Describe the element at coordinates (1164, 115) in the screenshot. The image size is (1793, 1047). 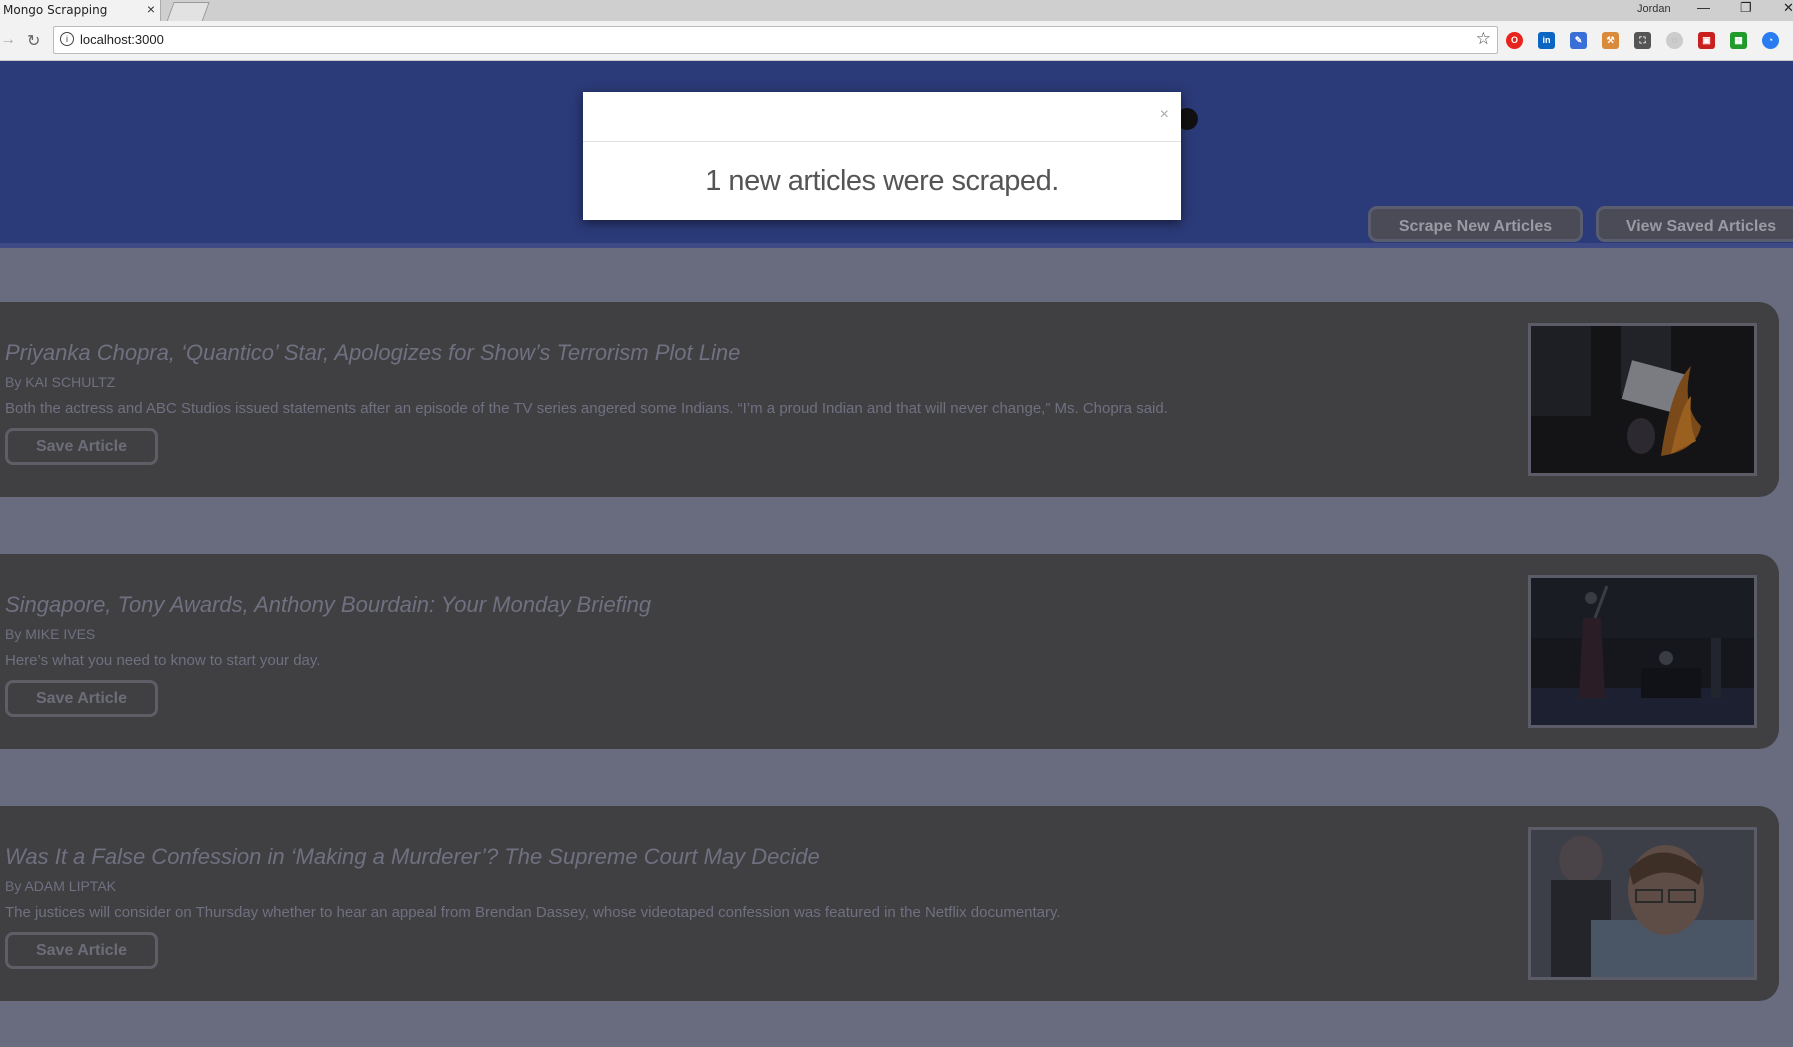
I see `modal-close-icon: ×` at that location.